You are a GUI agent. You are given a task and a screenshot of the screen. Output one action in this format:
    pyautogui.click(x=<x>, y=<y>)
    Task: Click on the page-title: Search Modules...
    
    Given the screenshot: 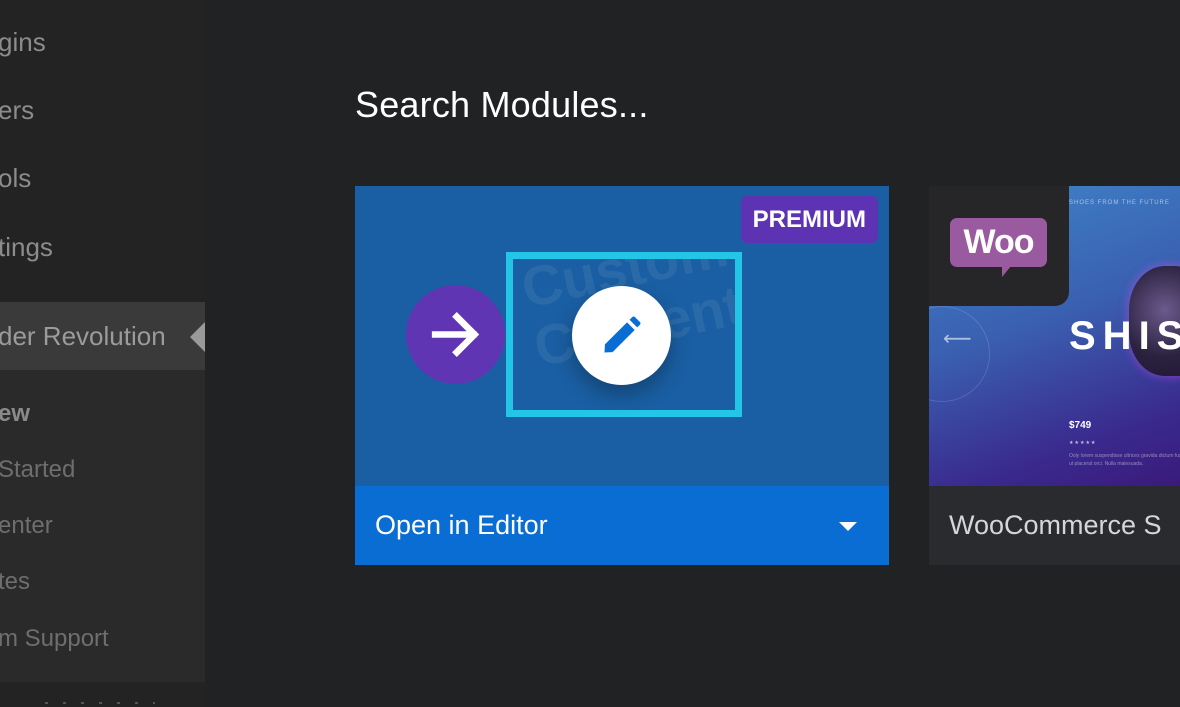 What is the action you would take?
    pyautogui.click(x=502, y=104)
    